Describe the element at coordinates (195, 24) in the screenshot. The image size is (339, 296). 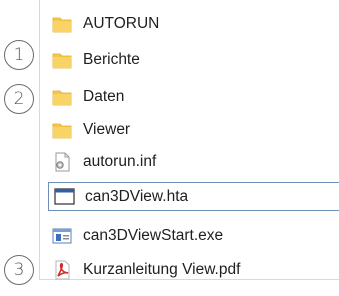
I see `file-row-autorun: AUTORUN` at that location.